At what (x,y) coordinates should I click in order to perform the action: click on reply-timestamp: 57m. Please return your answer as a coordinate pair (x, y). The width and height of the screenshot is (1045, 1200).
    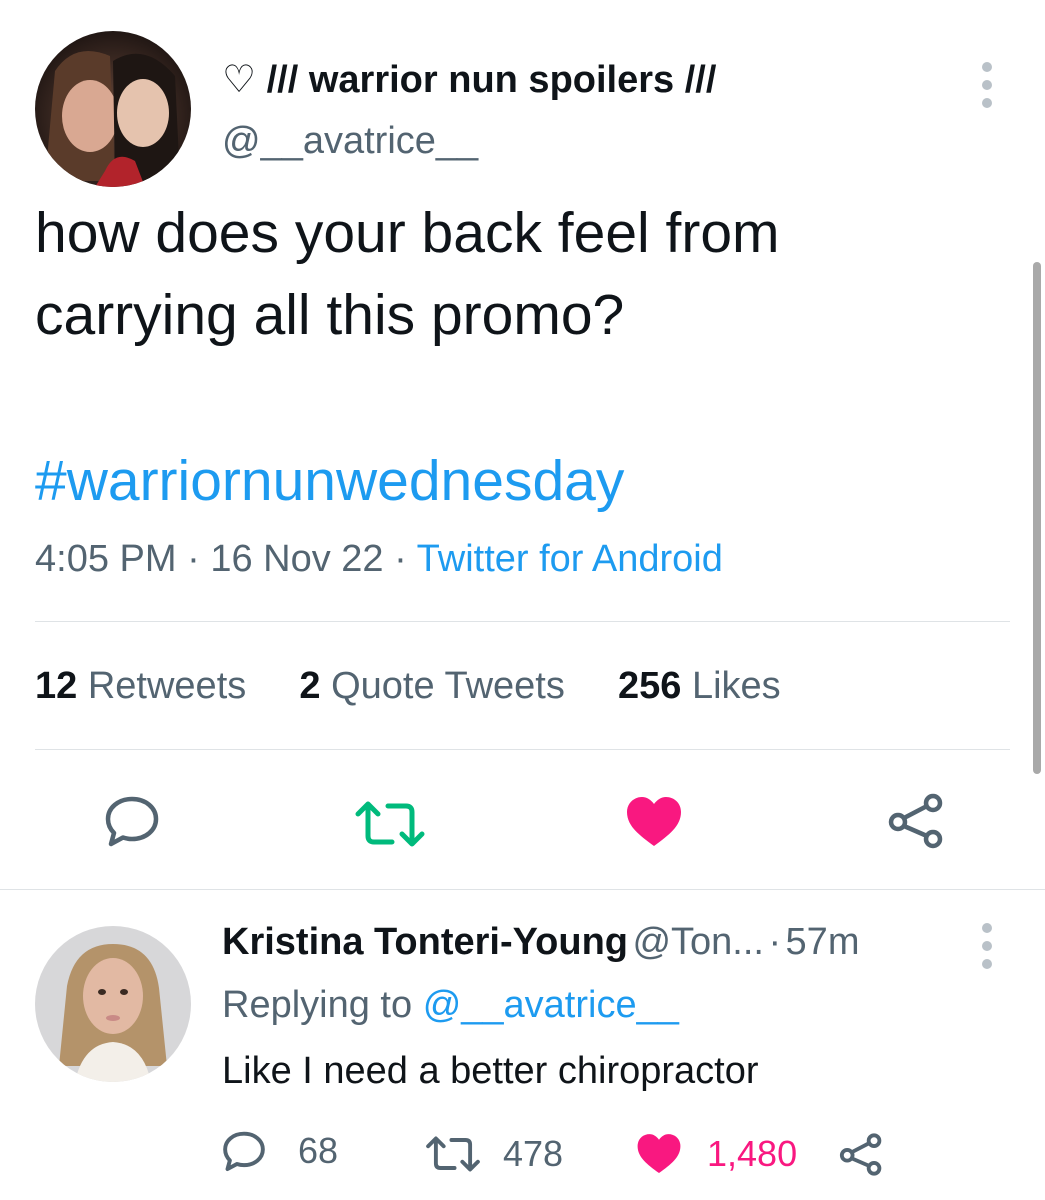
    Looking at the image, I should click on (823, 942).